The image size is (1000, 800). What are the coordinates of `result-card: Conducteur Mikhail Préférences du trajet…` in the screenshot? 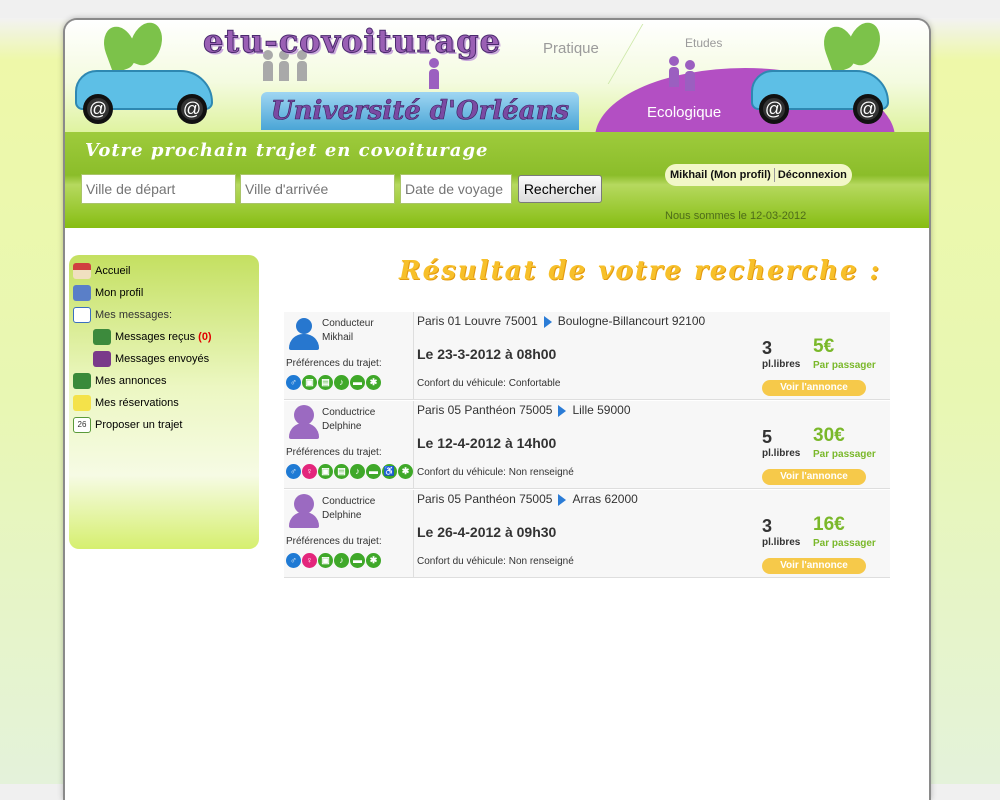 It's located at (587, 356).